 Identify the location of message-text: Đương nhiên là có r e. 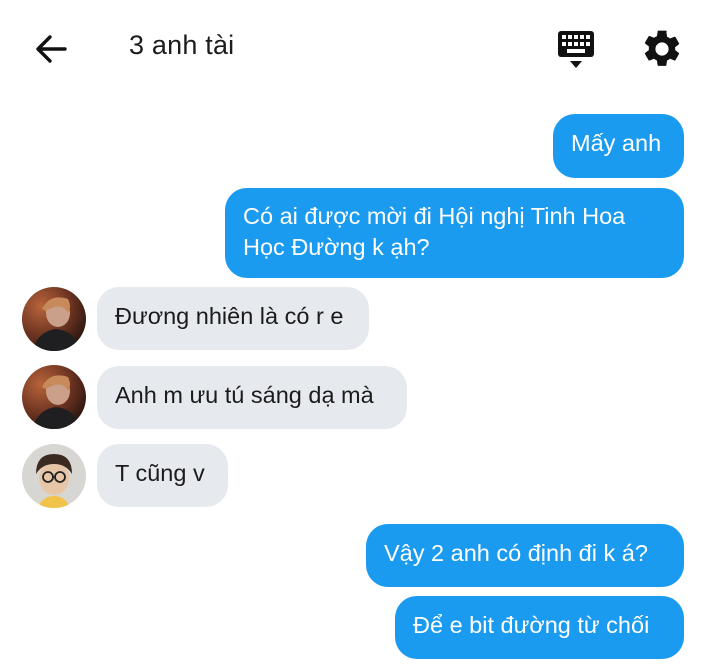
(229, 316).